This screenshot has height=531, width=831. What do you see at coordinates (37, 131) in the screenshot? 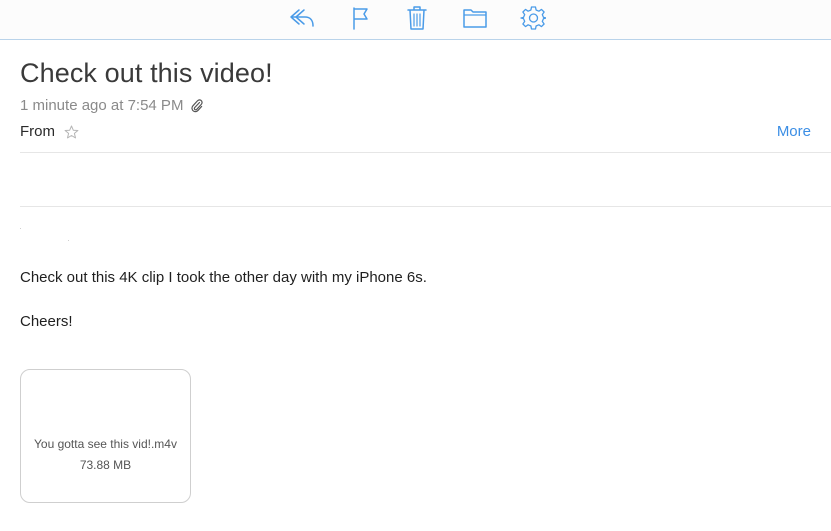
I see `from-label: From` at bounding box center [37, 131].